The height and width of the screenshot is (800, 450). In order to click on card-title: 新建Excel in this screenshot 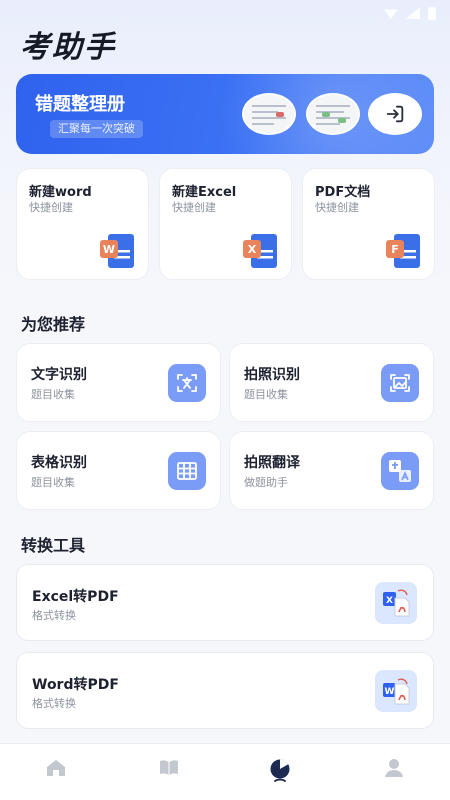, I will do `click(204, 192)`.